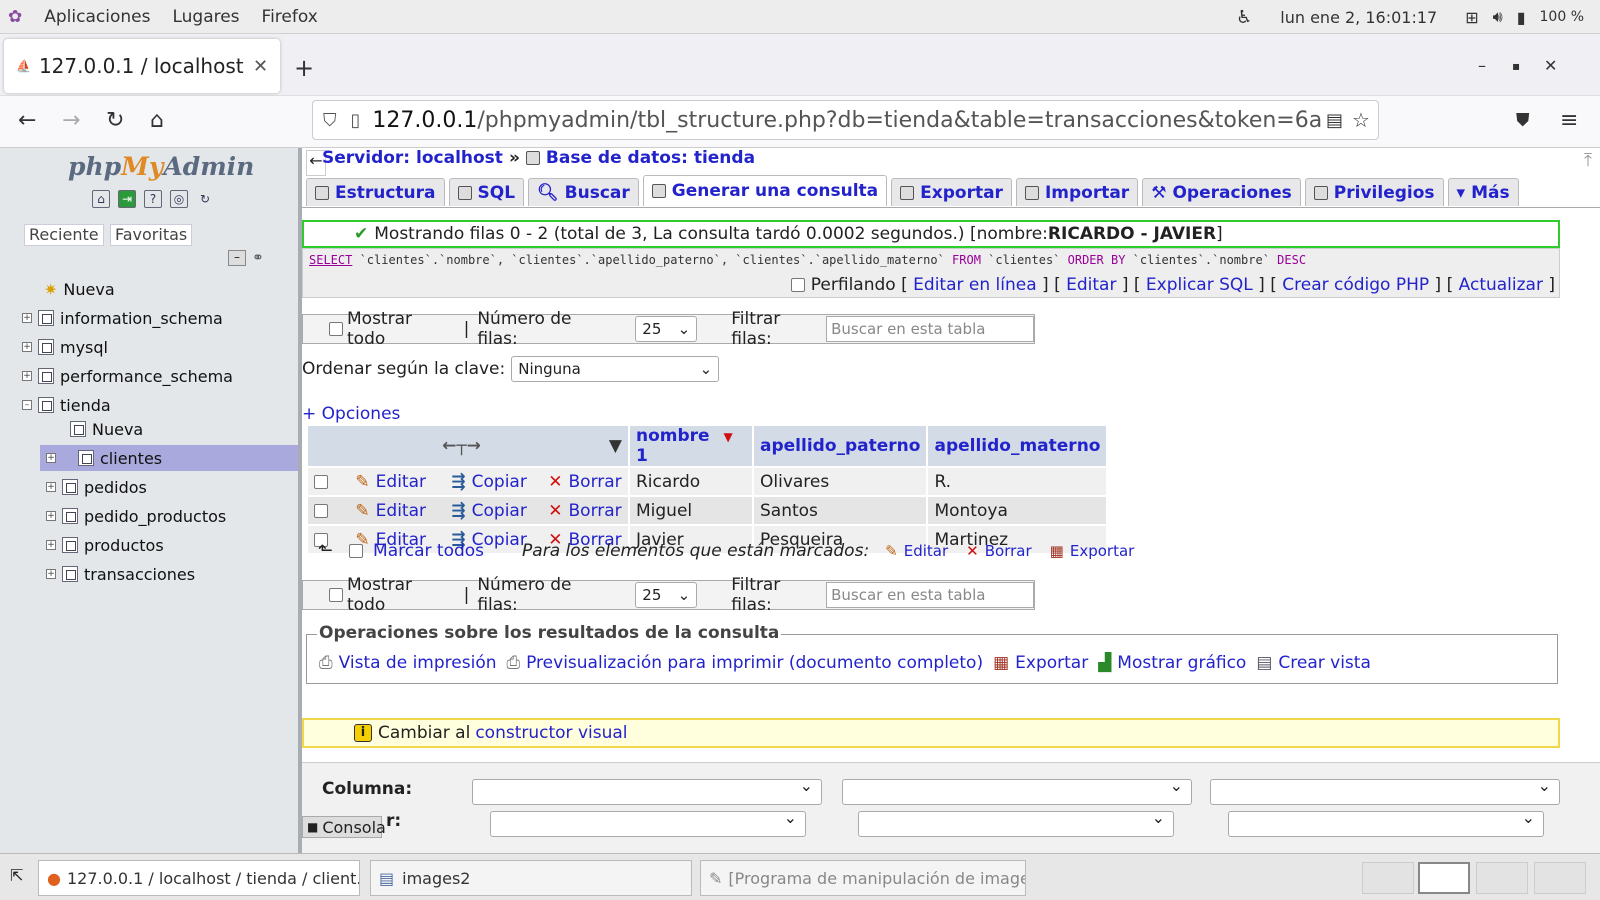 This screenshot has width=1600, height=900. I want to click on cell-apellido-materno: Montoya, so click(1017, 510).